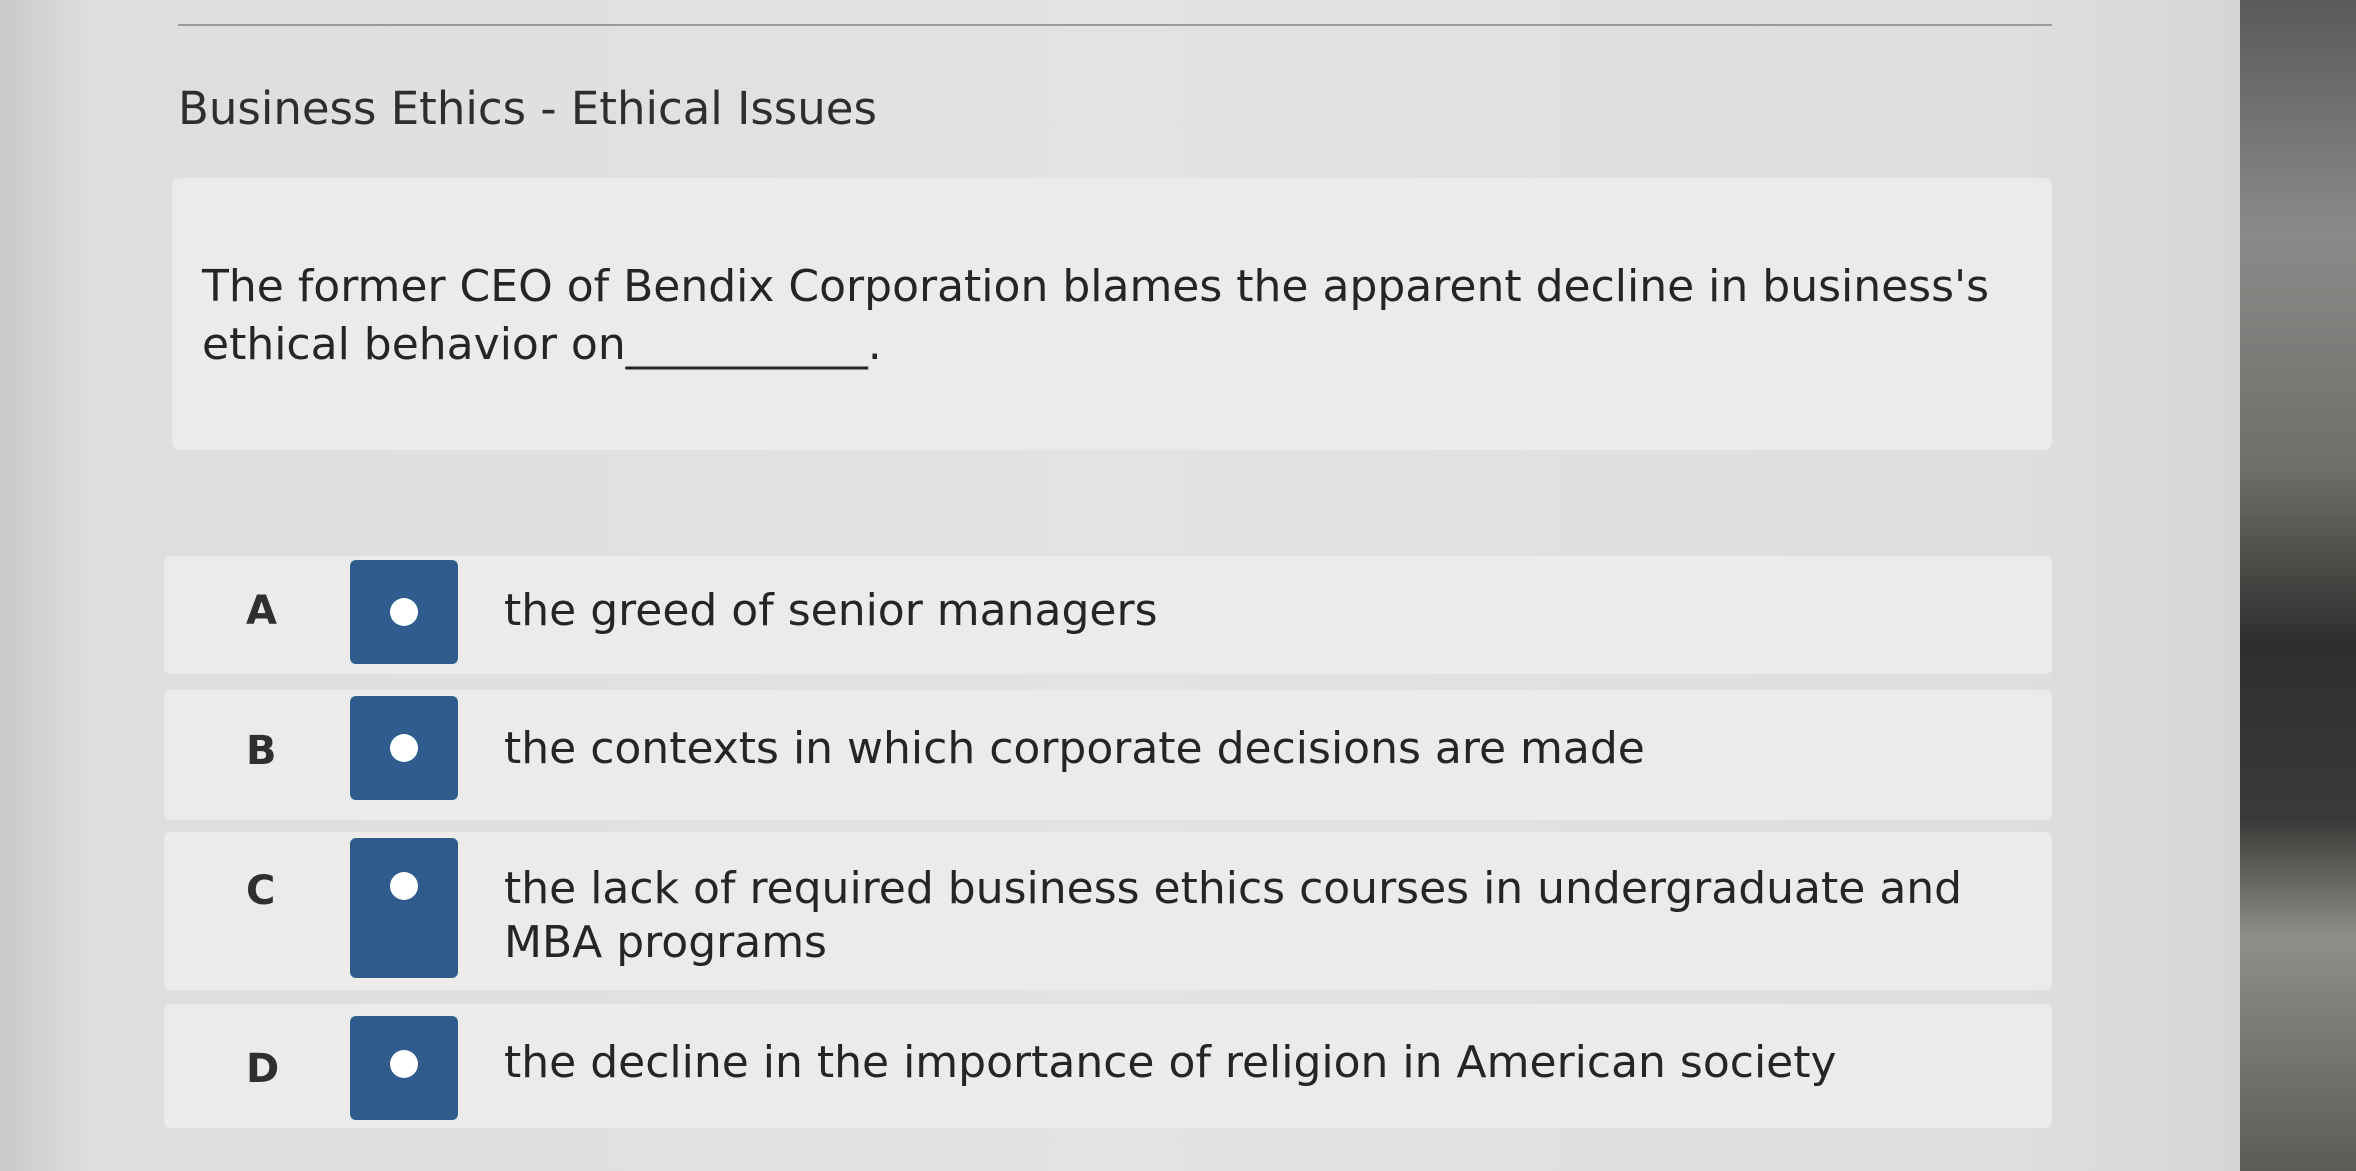  What do you see at coordinates (261, 891) in the screenshot?
I see `option-letter: C` at bounding box center [261, 891].